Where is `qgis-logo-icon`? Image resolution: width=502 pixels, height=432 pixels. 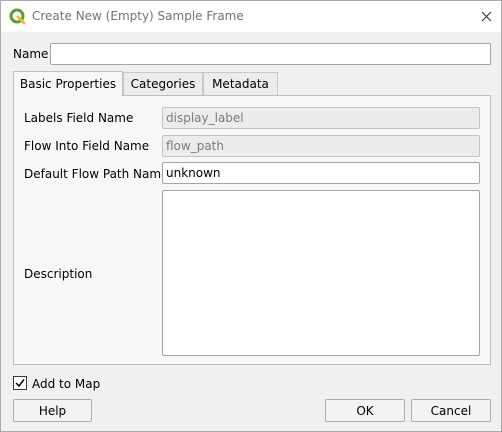 qgis-logo-icon is located at coordinates (17, 16).